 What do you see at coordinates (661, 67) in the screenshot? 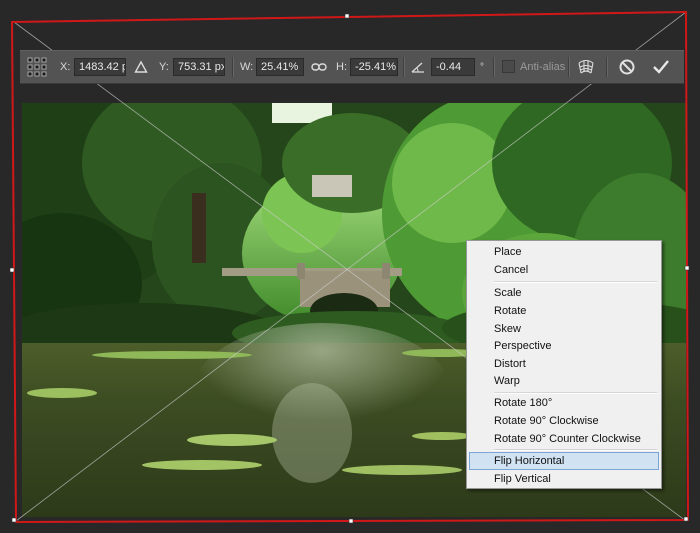
I see `commit-transform-icon` at bounding box center [661, 67].